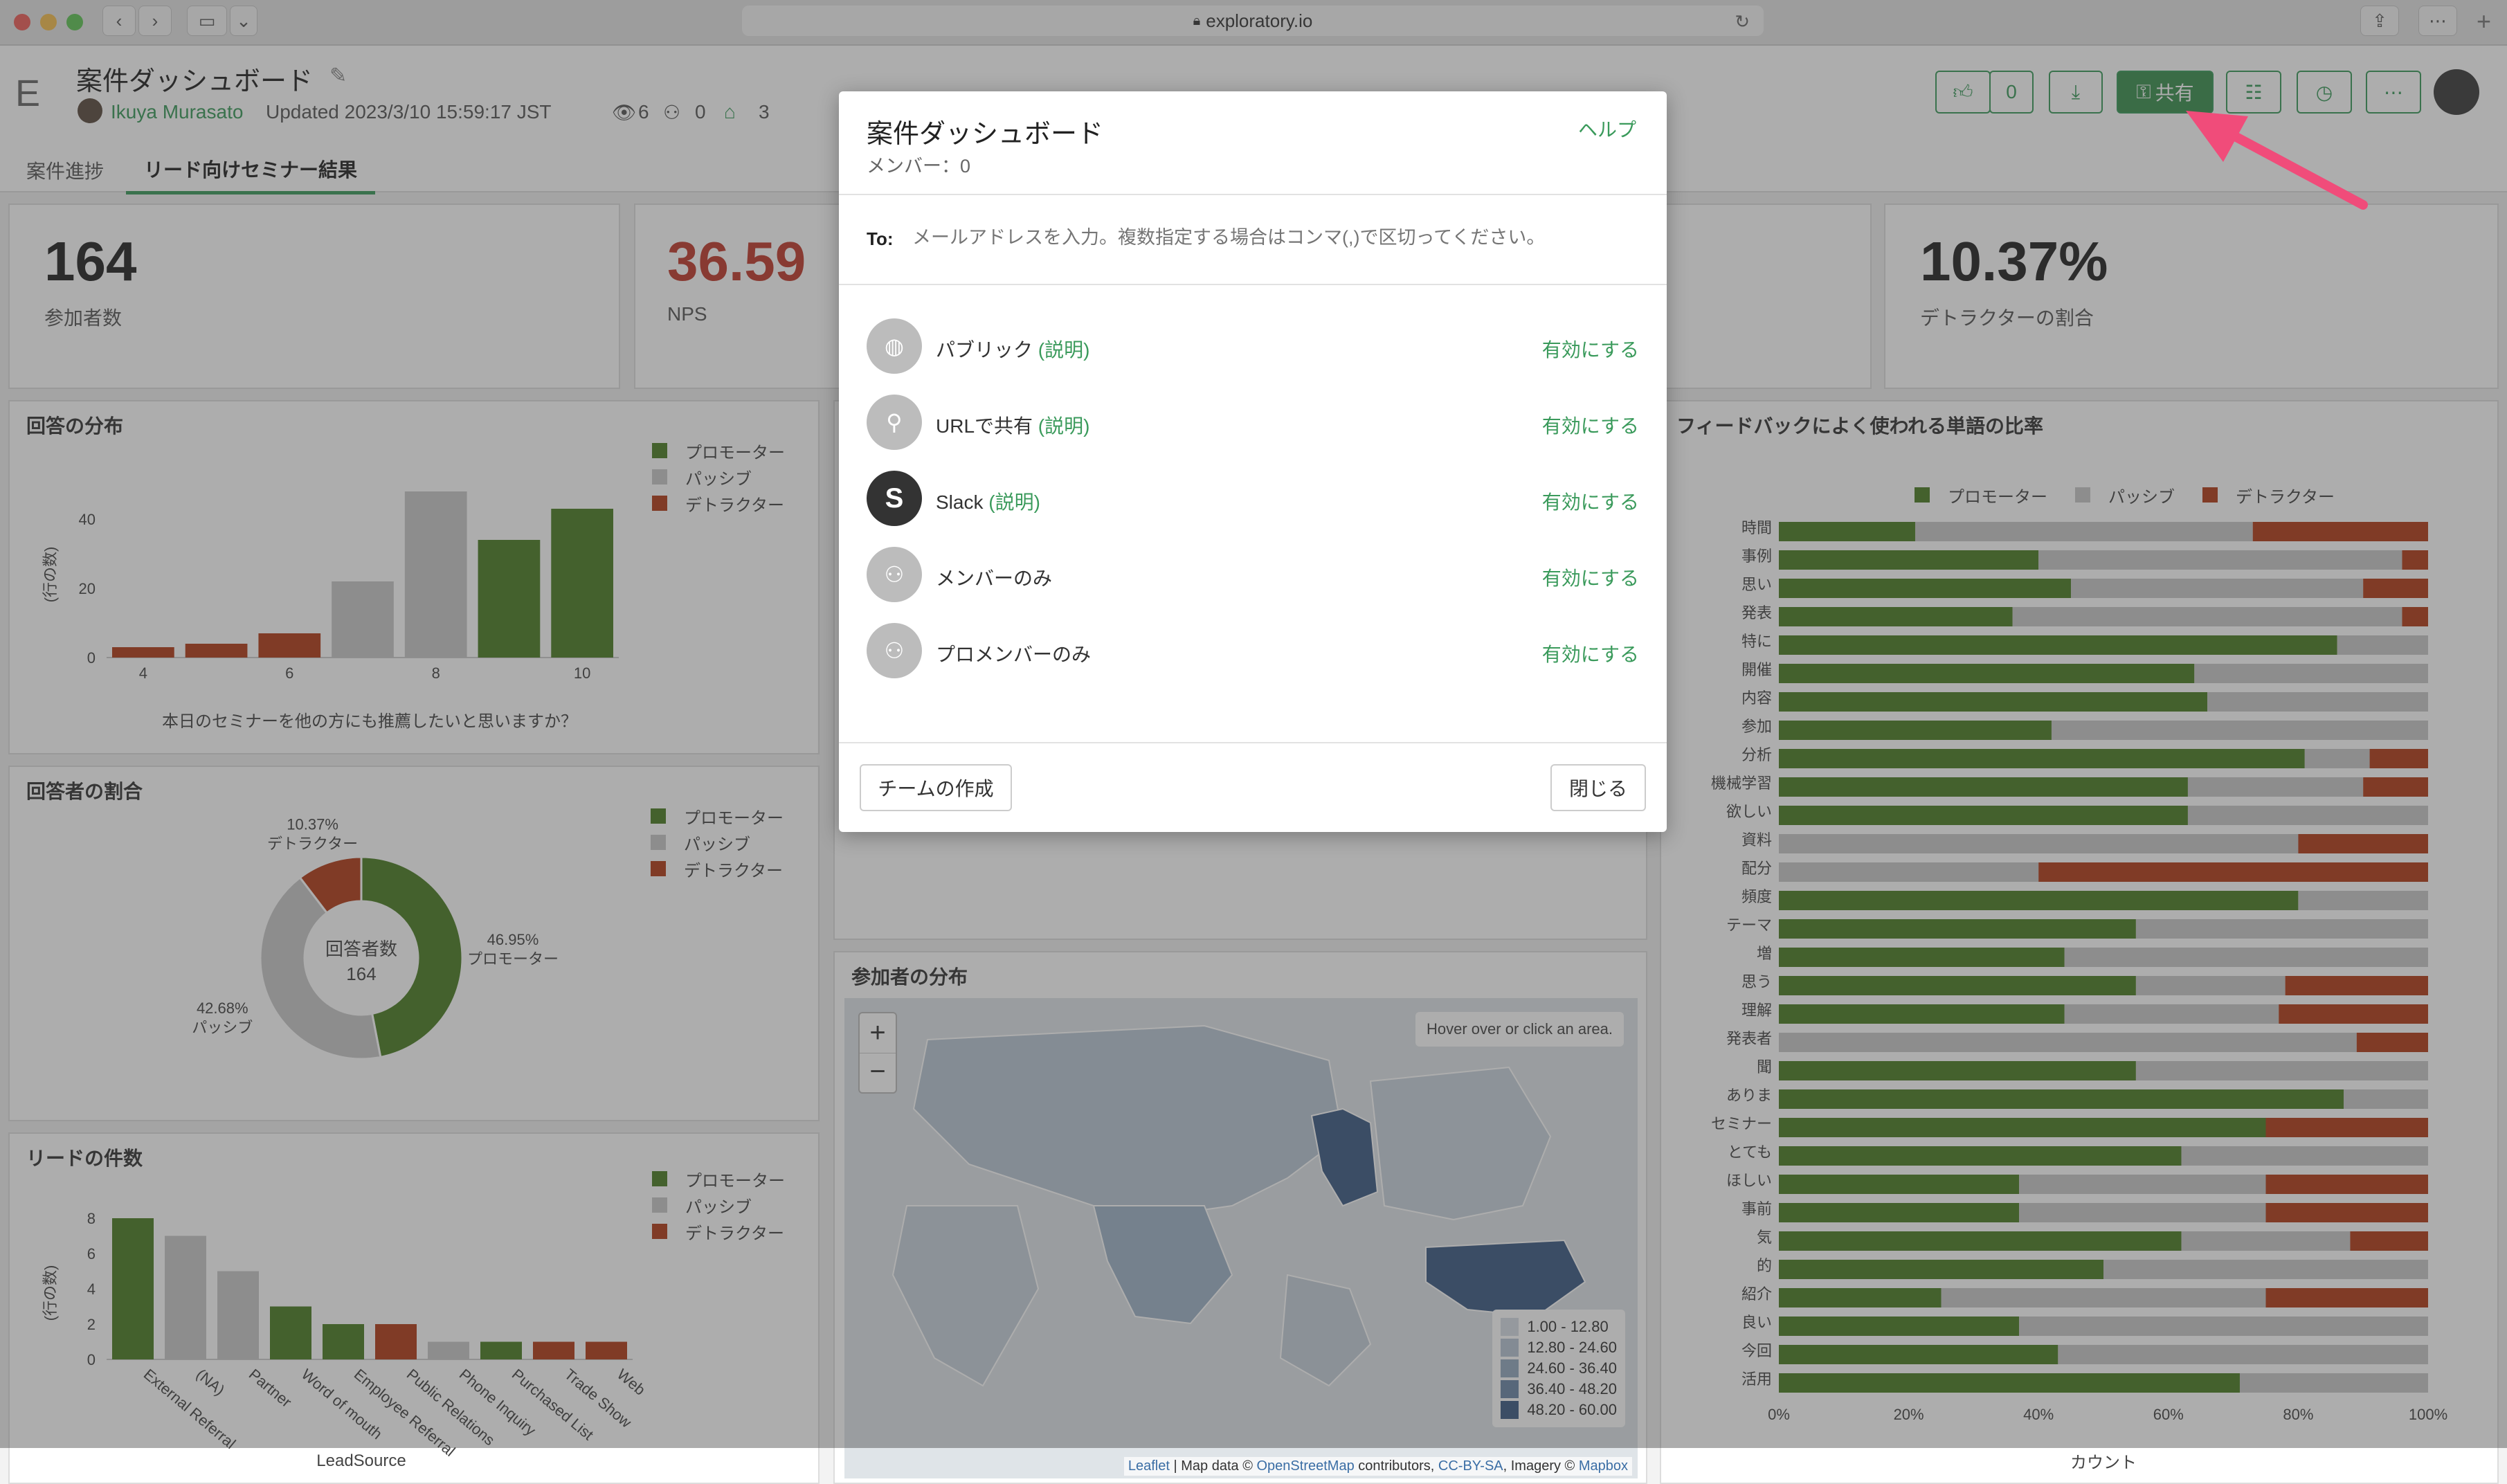 This screenshot has width=2507, height=1484. What do you see at coordinates (919, 166) in the screenshot?
I see `dialog-member-count: メンバー：0` at bounding box center [919, 166].